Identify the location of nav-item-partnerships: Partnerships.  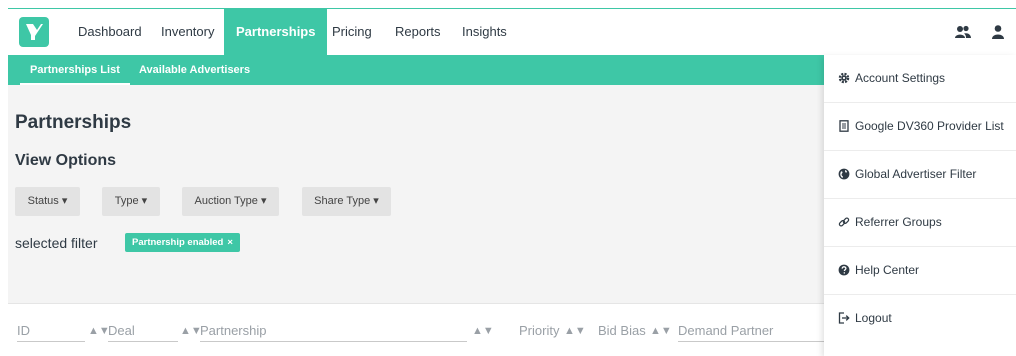
(276, 32).